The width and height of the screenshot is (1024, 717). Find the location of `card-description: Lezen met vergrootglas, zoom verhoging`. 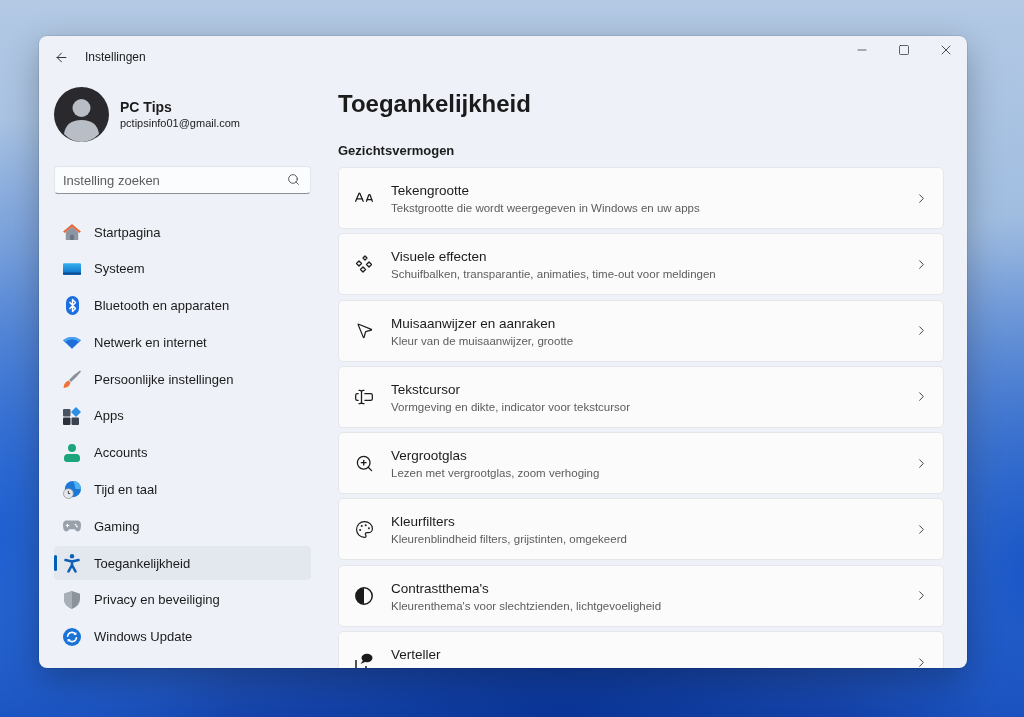

card-description: Lezen met vergrootglas, zoom verhoging is located at coordinates (495, 474).